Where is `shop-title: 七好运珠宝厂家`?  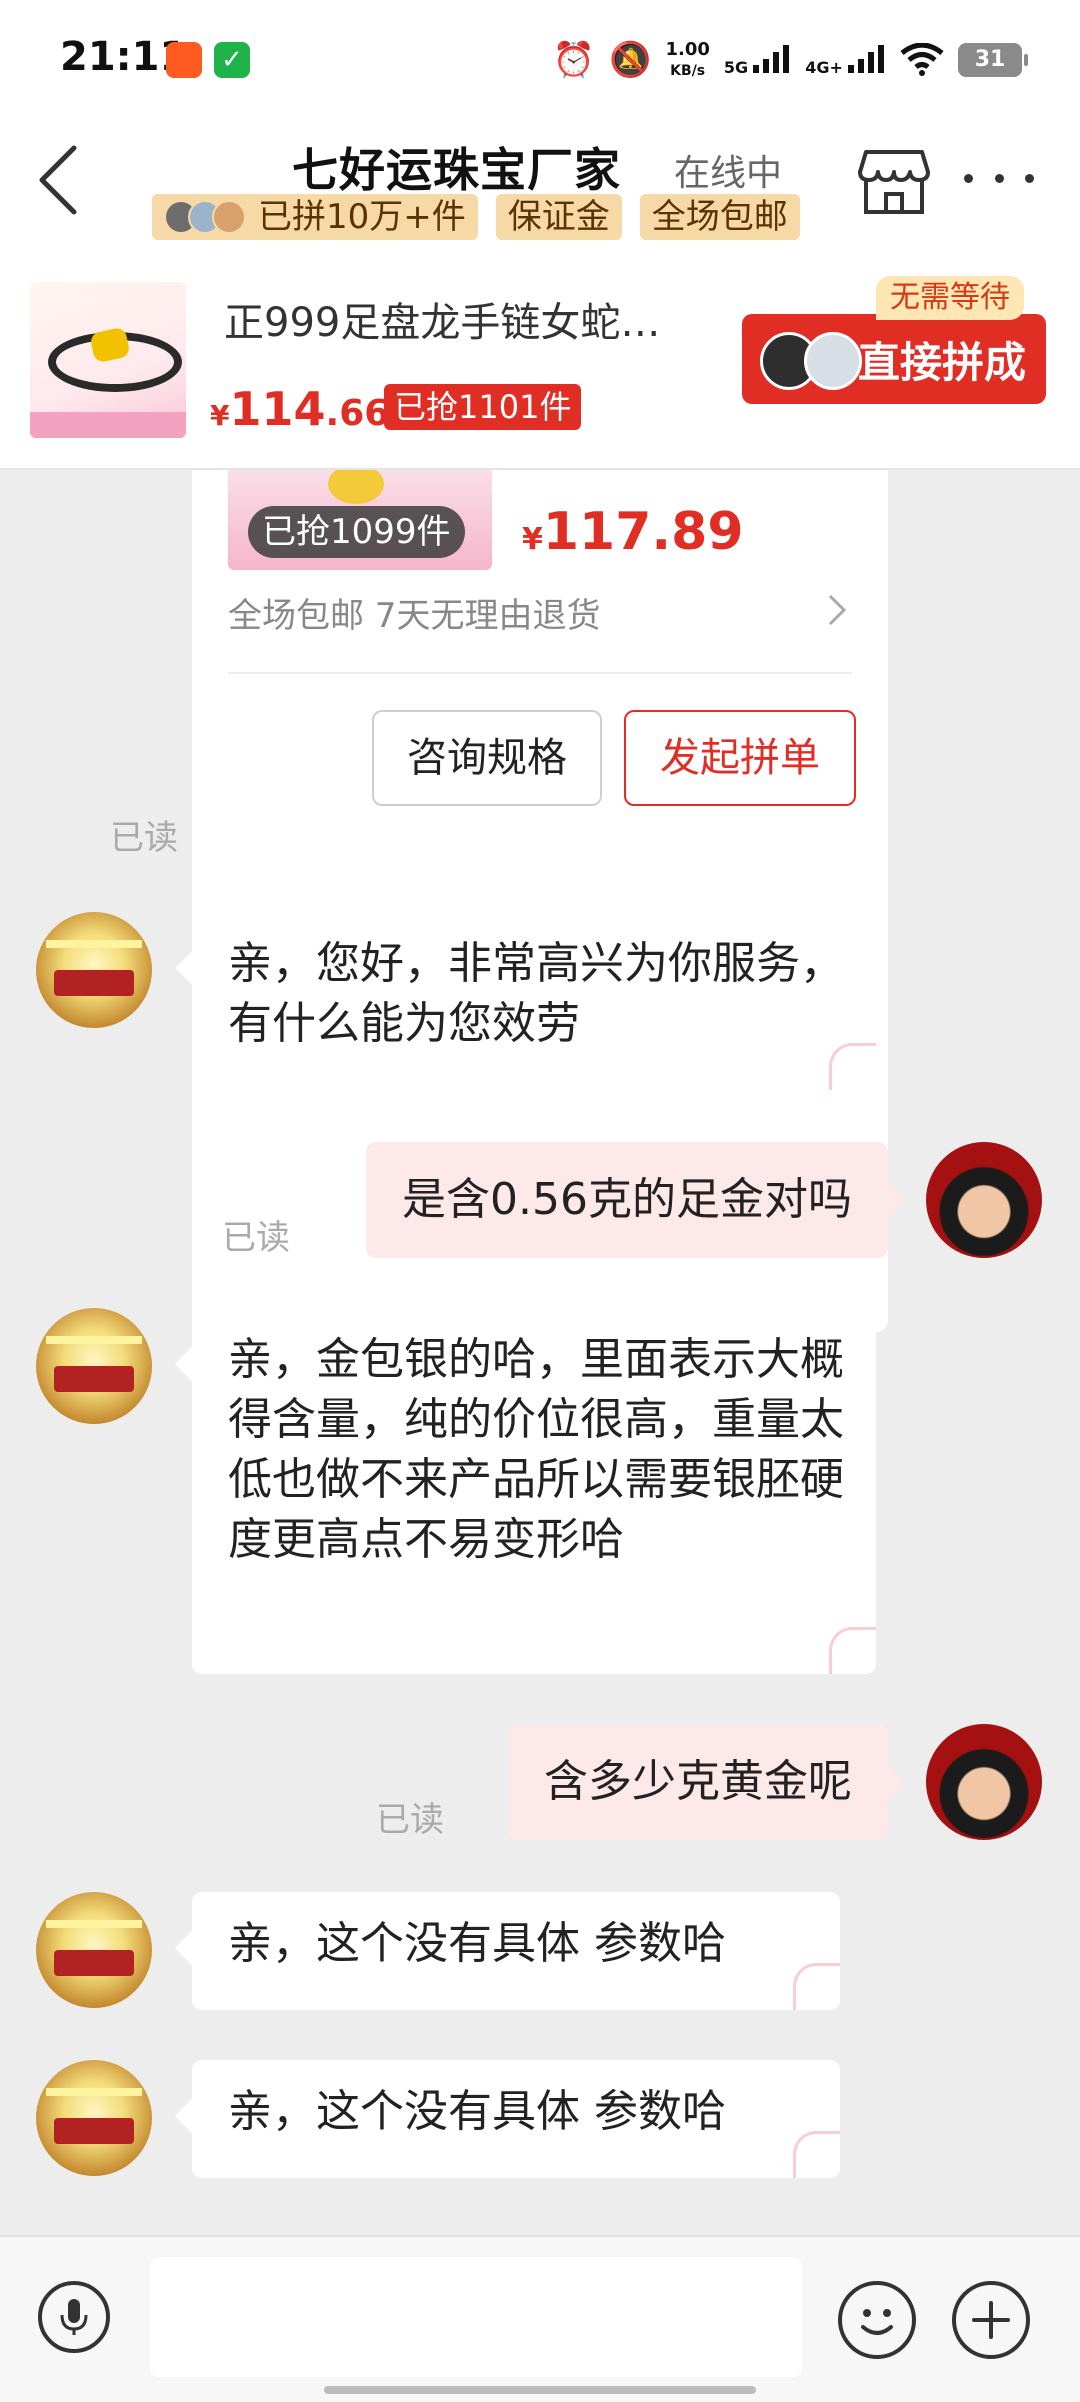
shop-title: 七好运珠宝厂家 is located at coordinates (456, 167).